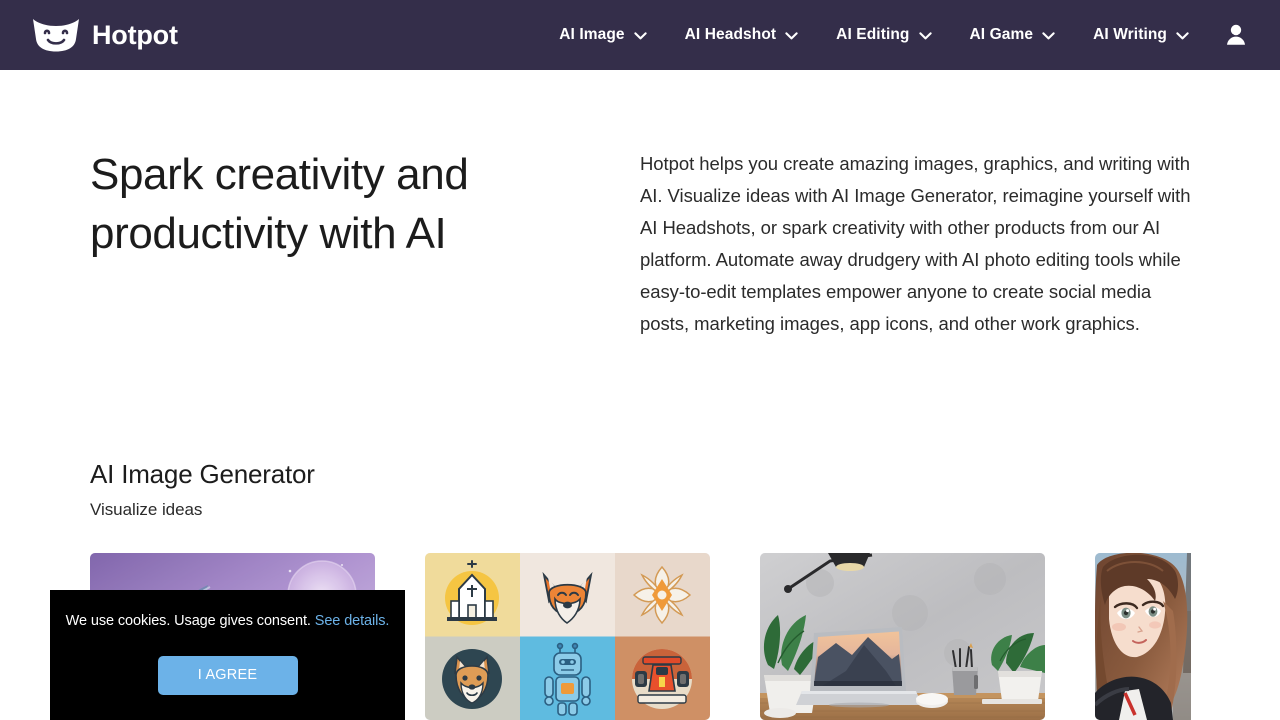  I want to click on section-header: AI Image Generator Visualize ideas, so click(202, 489).